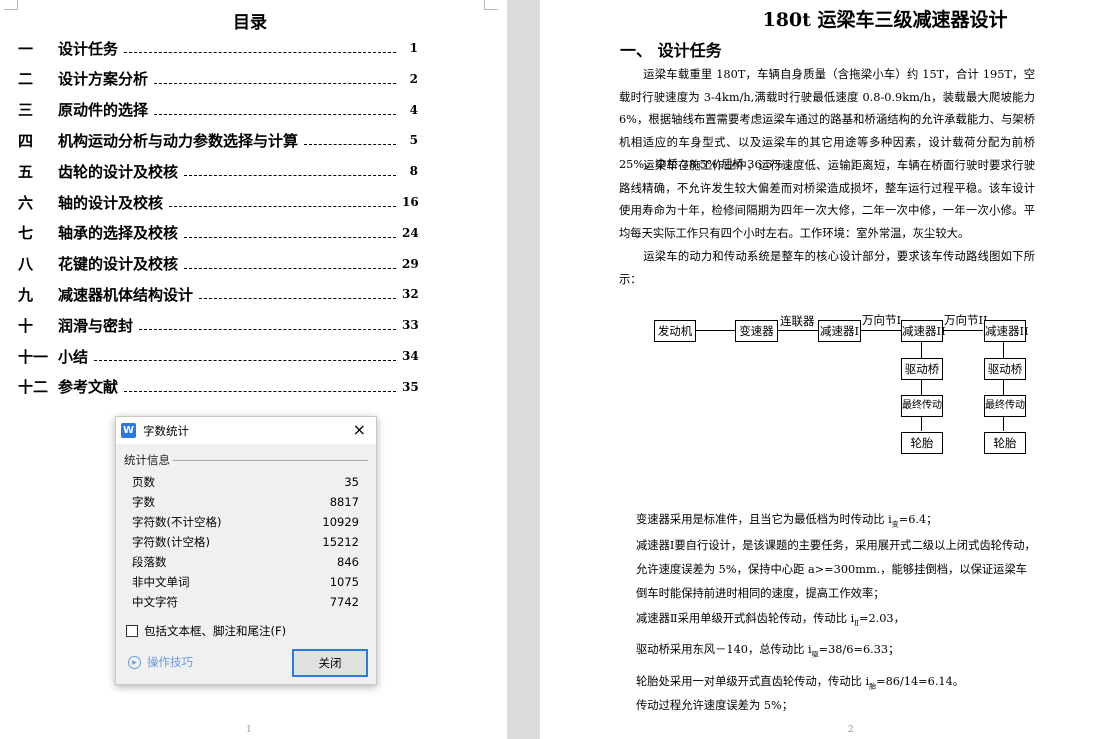  I want to click on close-button: 关闭, so click(330, 663).